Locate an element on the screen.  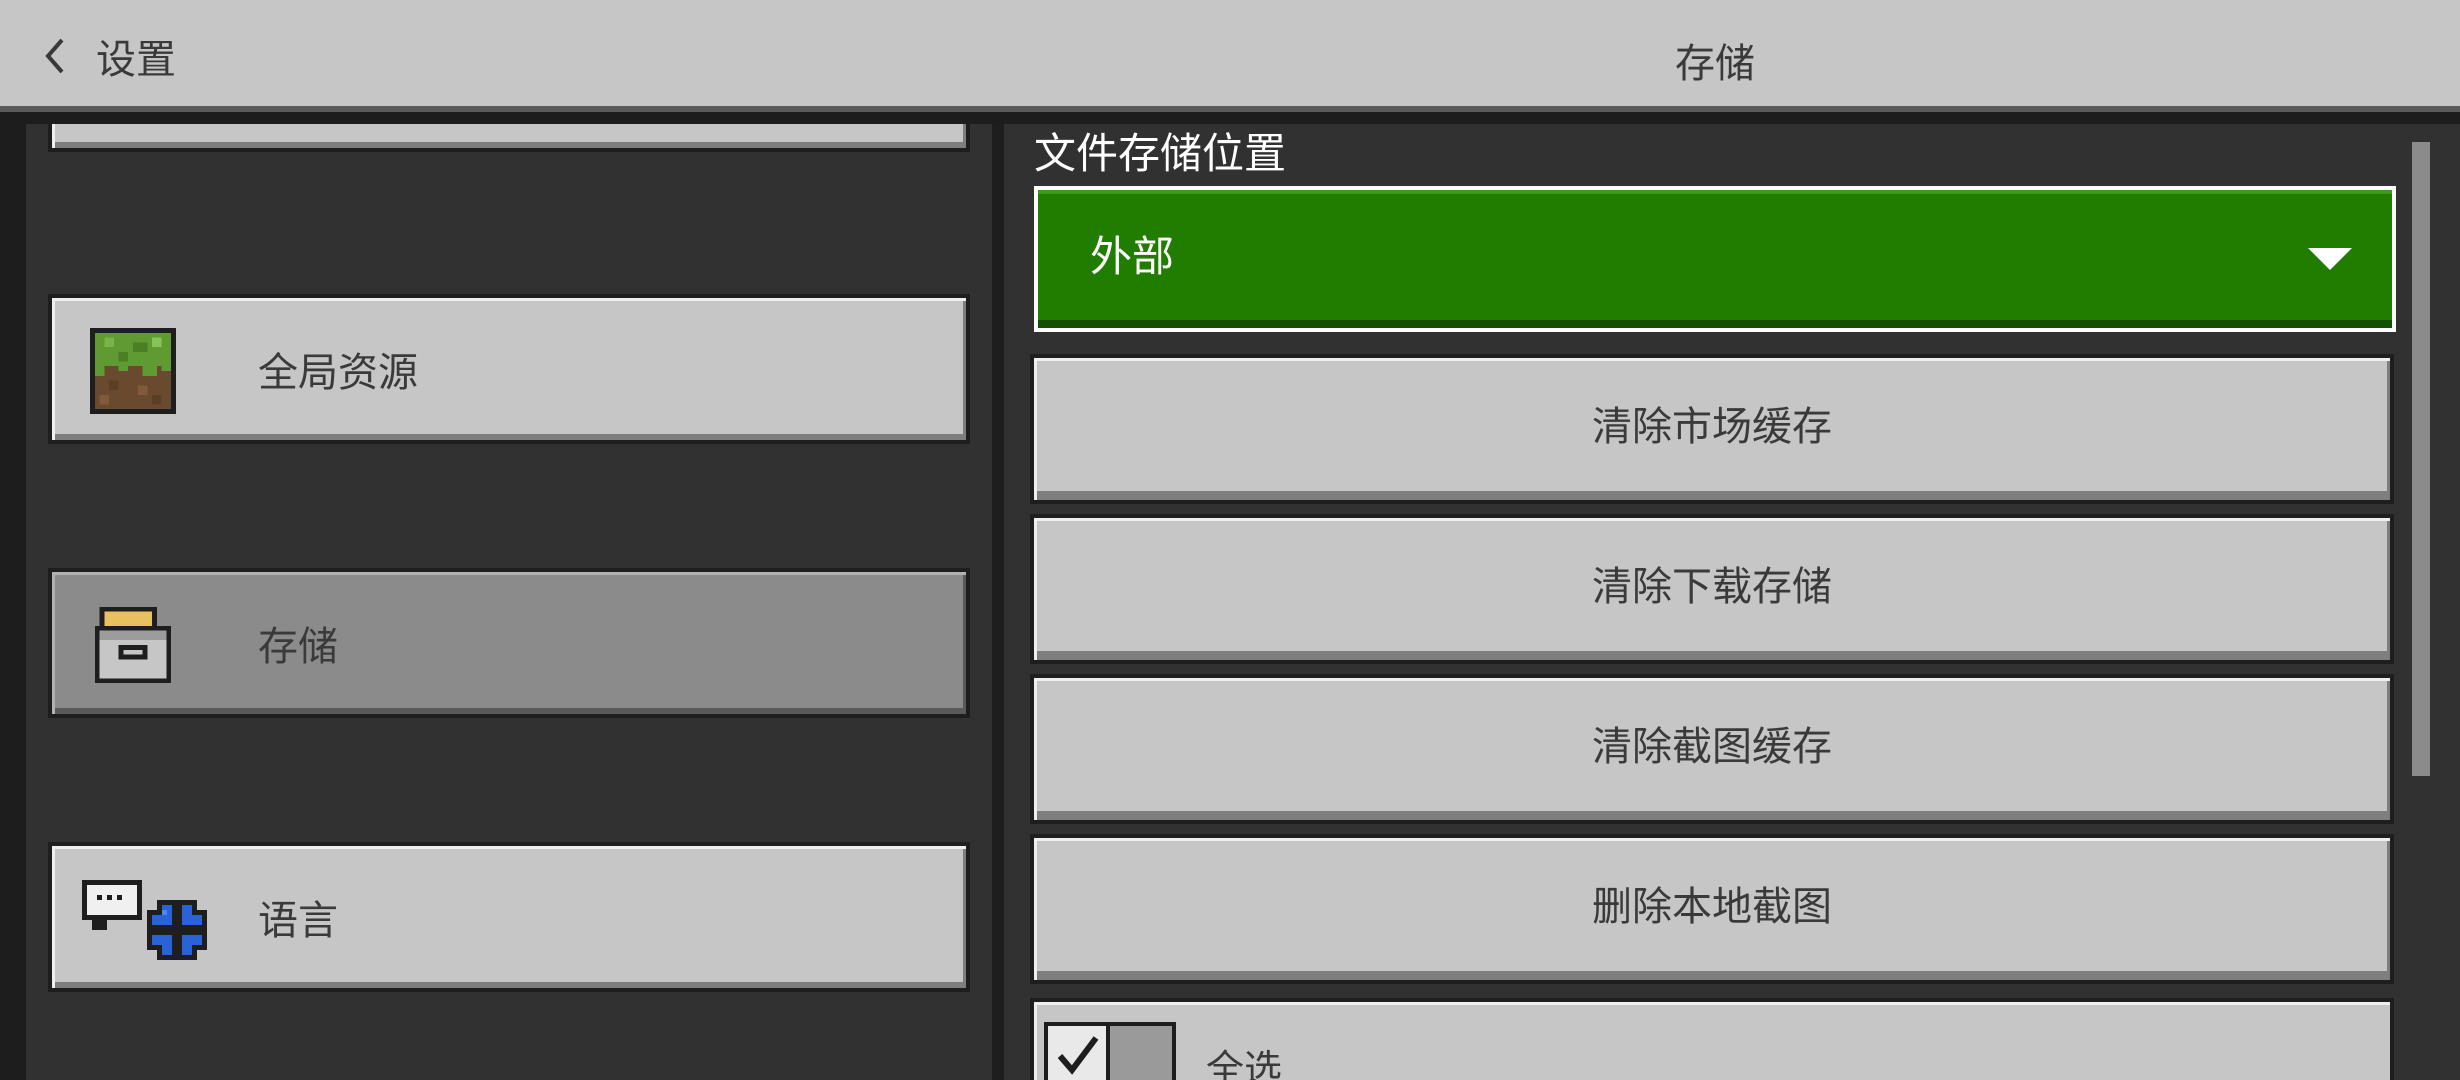
file-storage-location-label: 文件存储位置 is located at coordinates (1160, 153).